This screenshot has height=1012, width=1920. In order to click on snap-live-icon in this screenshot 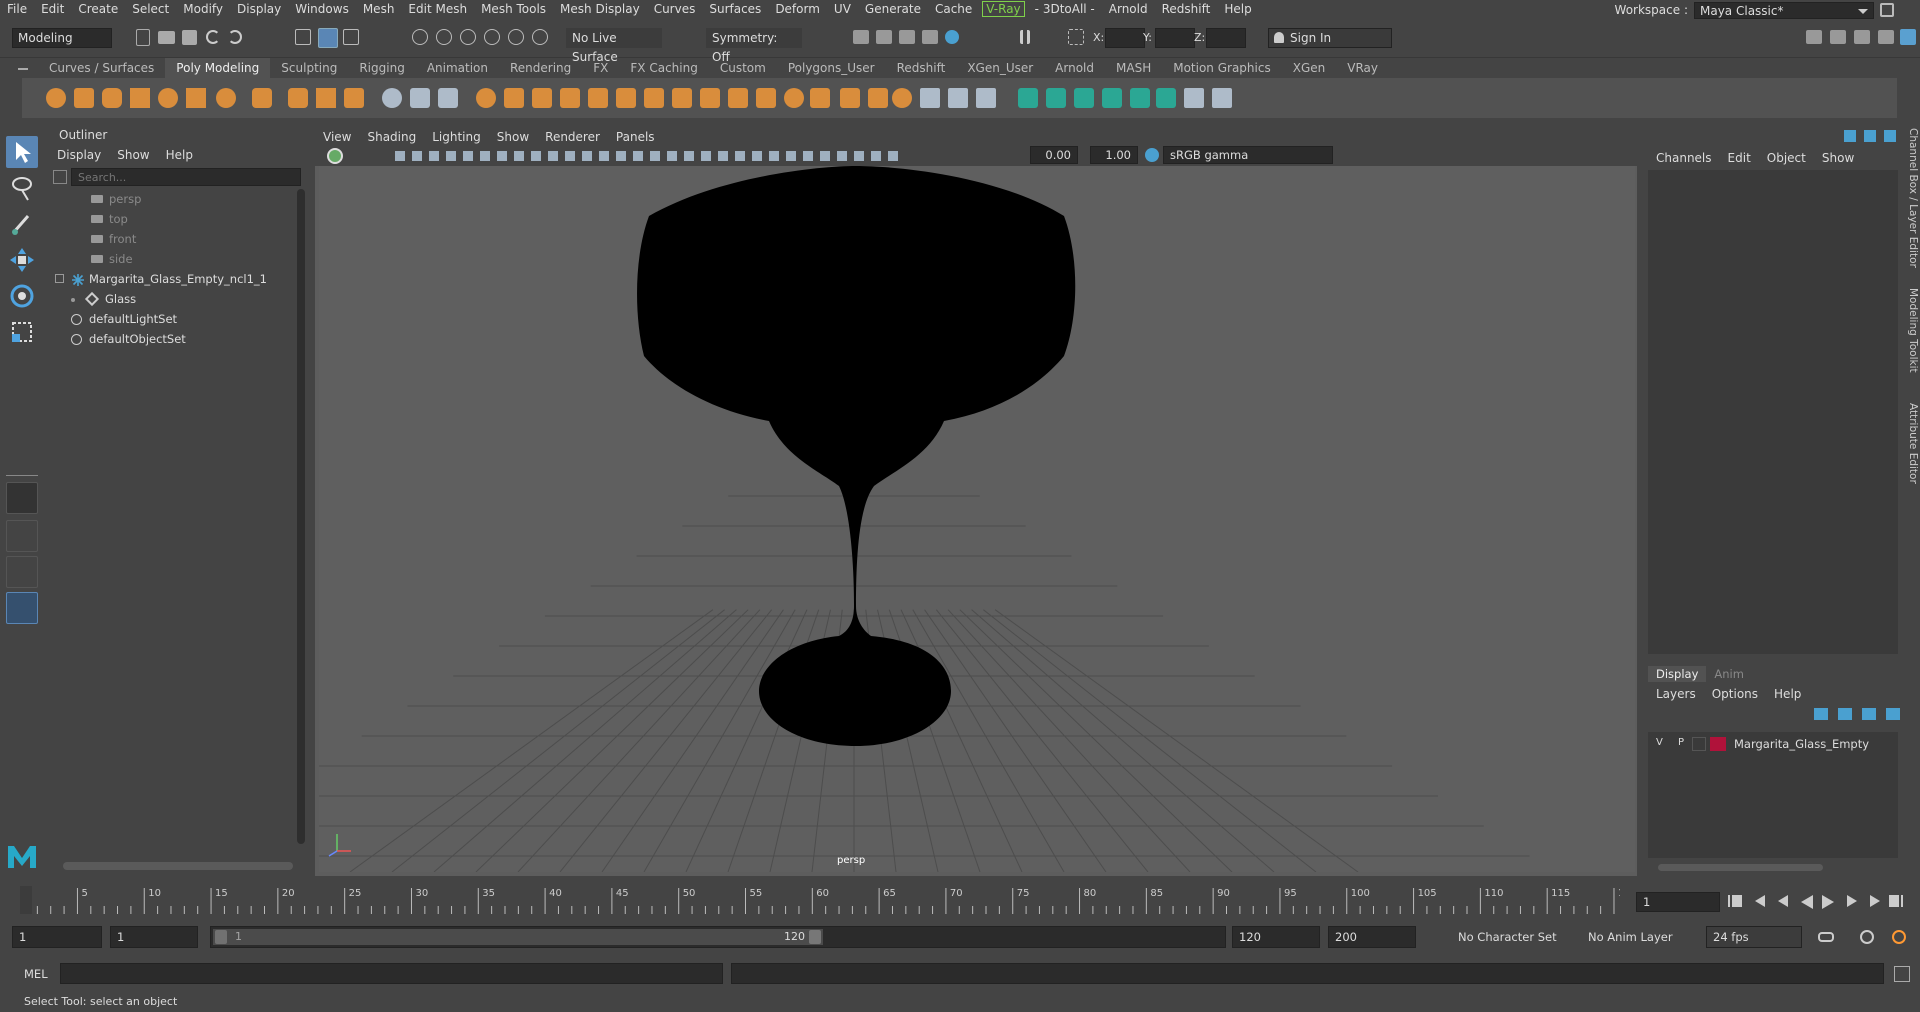, I will do `click(516, 37)`.